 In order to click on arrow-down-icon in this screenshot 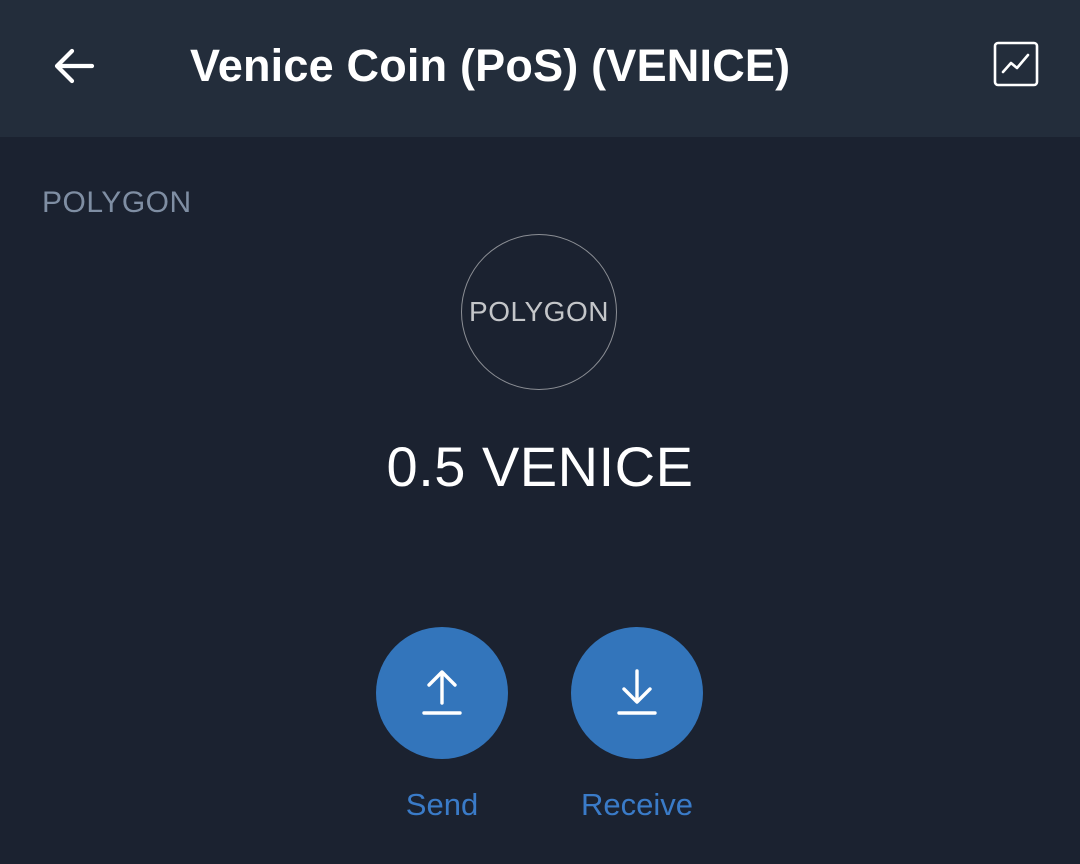, I will do `click(637, 692)`.